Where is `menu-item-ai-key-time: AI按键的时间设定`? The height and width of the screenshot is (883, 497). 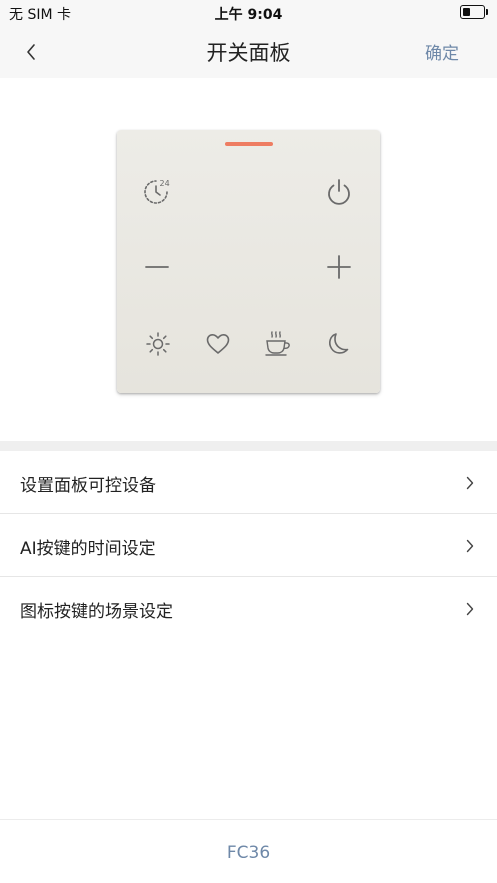
menu-item-ai-key-time: AI按键的时间设定 is located at coordinates (248, 545).